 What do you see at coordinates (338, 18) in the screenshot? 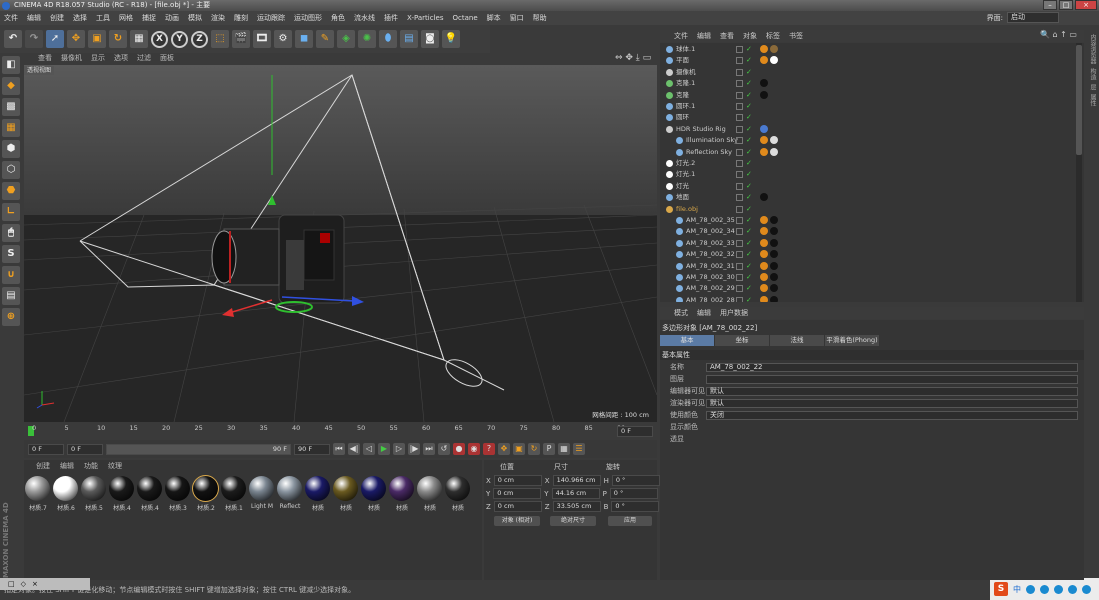
I see `menu-item-13: 角色` at bounding box center [338, 18].